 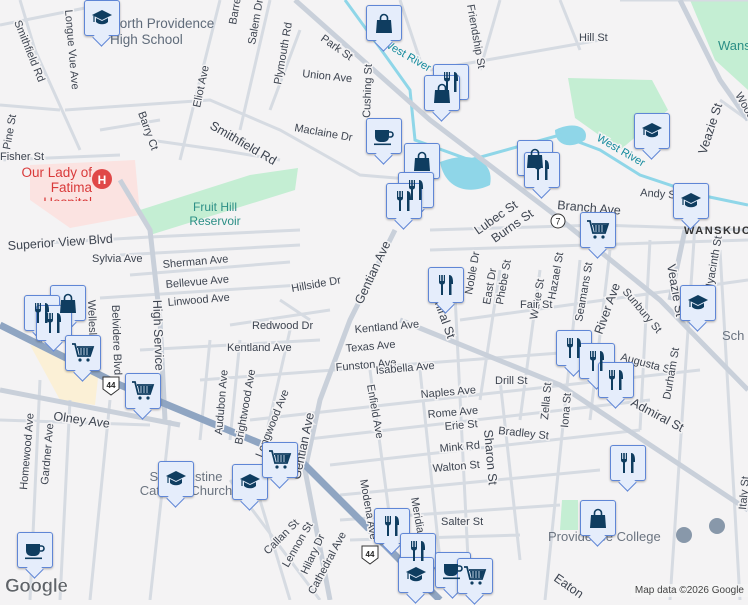 What do you see at coordinates (593, 38) in the screenshot?
I see `street-label: Hill St` at bounding box center [593, 38].